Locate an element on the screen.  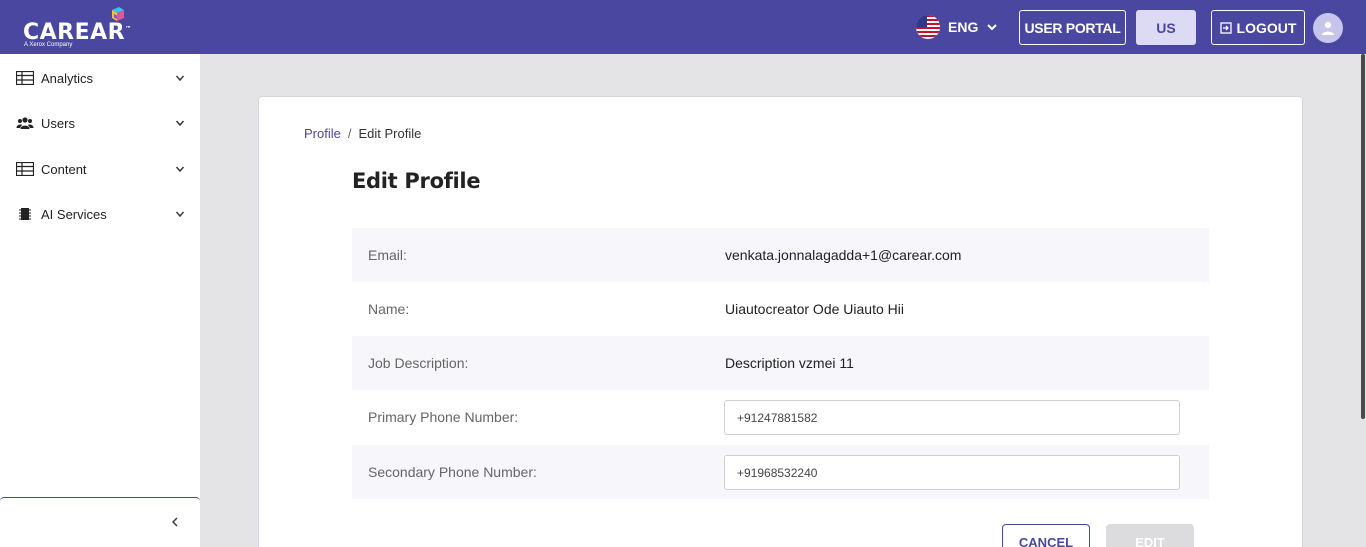
logout-label: LOGOUT is located at coordinates (1266, 27).